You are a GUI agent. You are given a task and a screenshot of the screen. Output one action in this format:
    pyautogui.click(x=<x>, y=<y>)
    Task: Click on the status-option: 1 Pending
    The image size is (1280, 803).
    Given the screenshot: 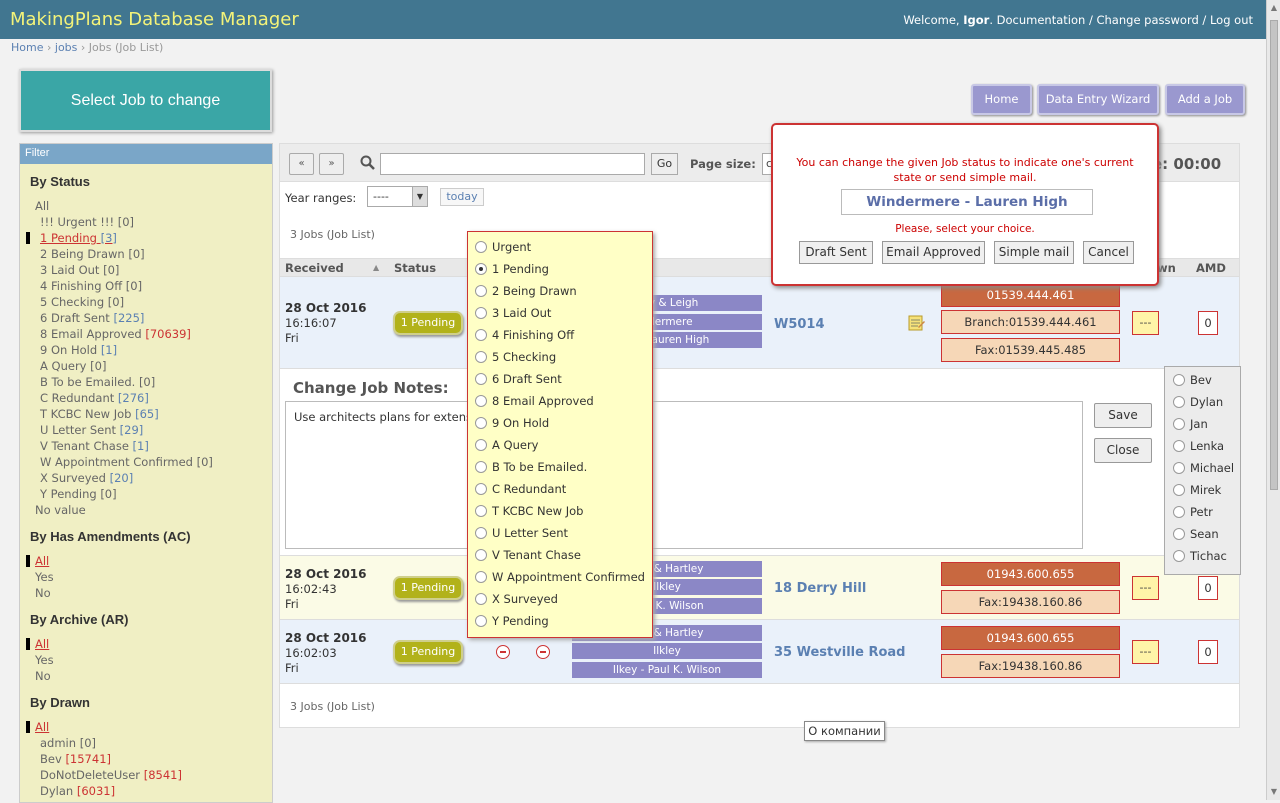 What is the action you would take?
    pyautogui.click(x=512, y=269)
    